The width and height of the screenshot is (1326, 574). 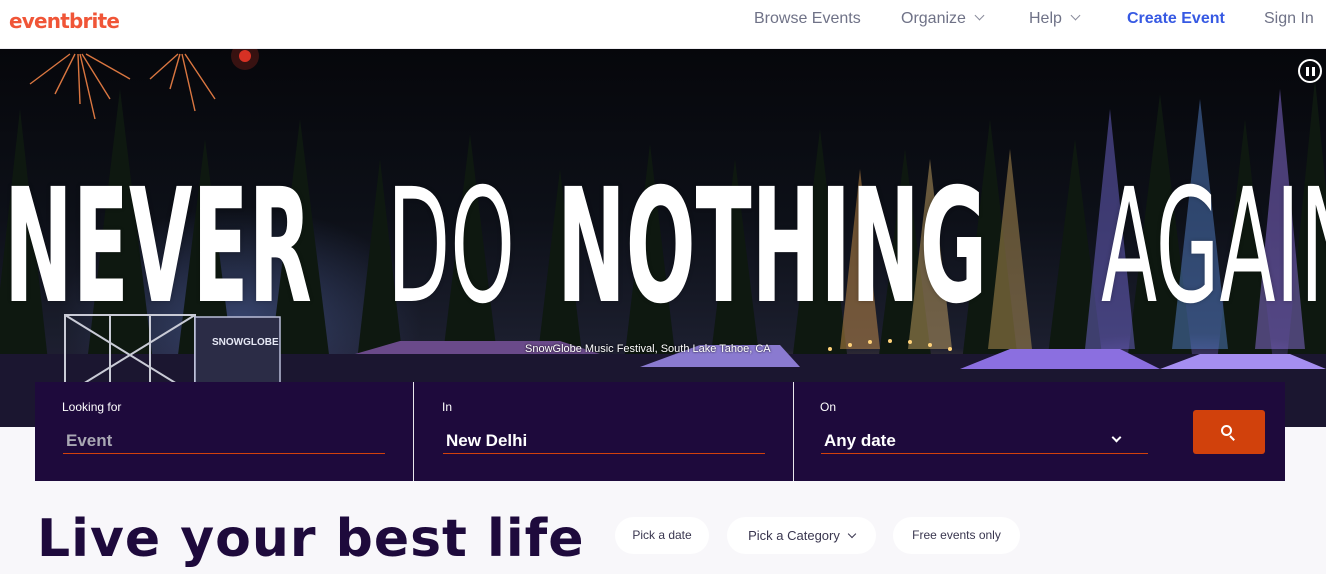 I want to click on nav-browse-events: Browse Events, so click(x=807, y=19).